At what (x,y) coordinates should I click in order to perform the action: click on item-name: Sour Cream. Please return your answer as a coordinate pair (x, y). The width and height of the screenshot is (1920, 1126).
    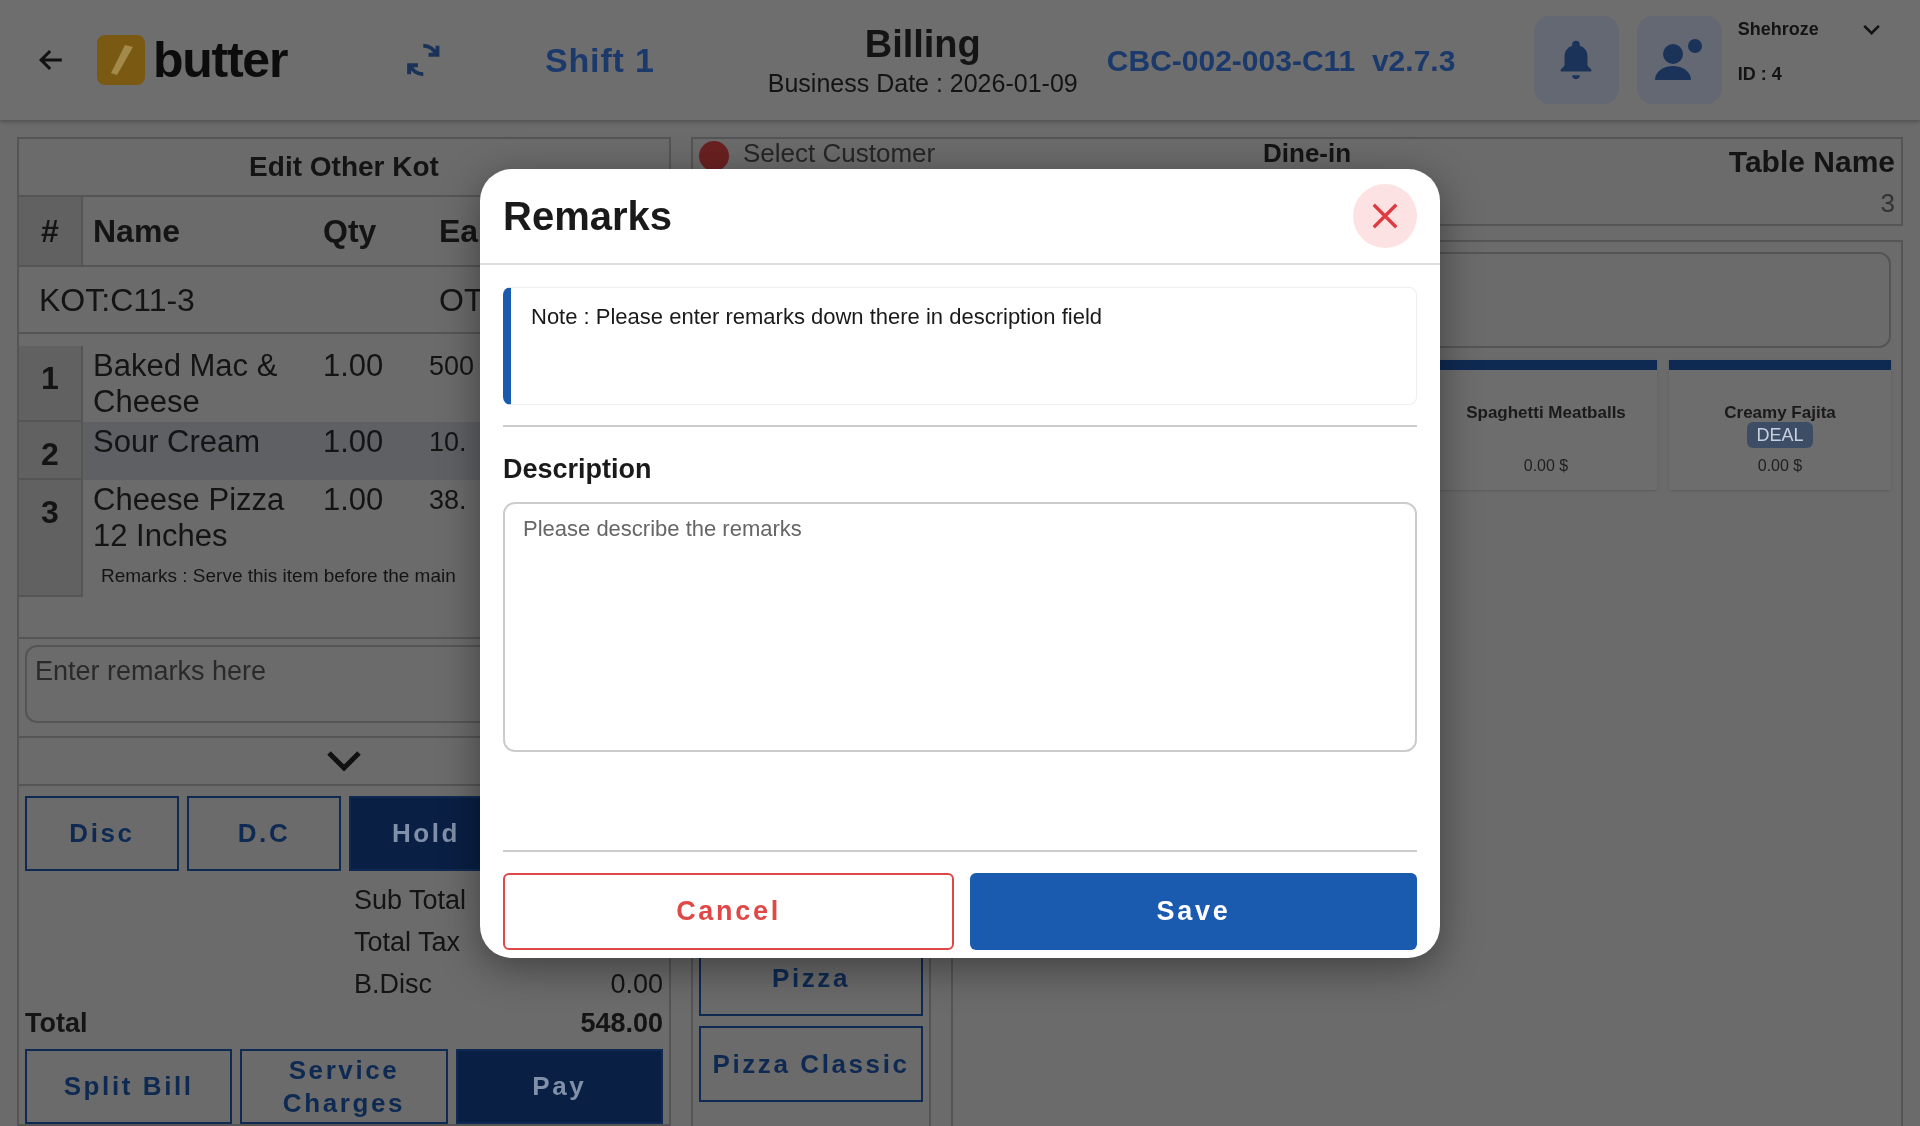
    Looking at the image, I should click on (177, 442).